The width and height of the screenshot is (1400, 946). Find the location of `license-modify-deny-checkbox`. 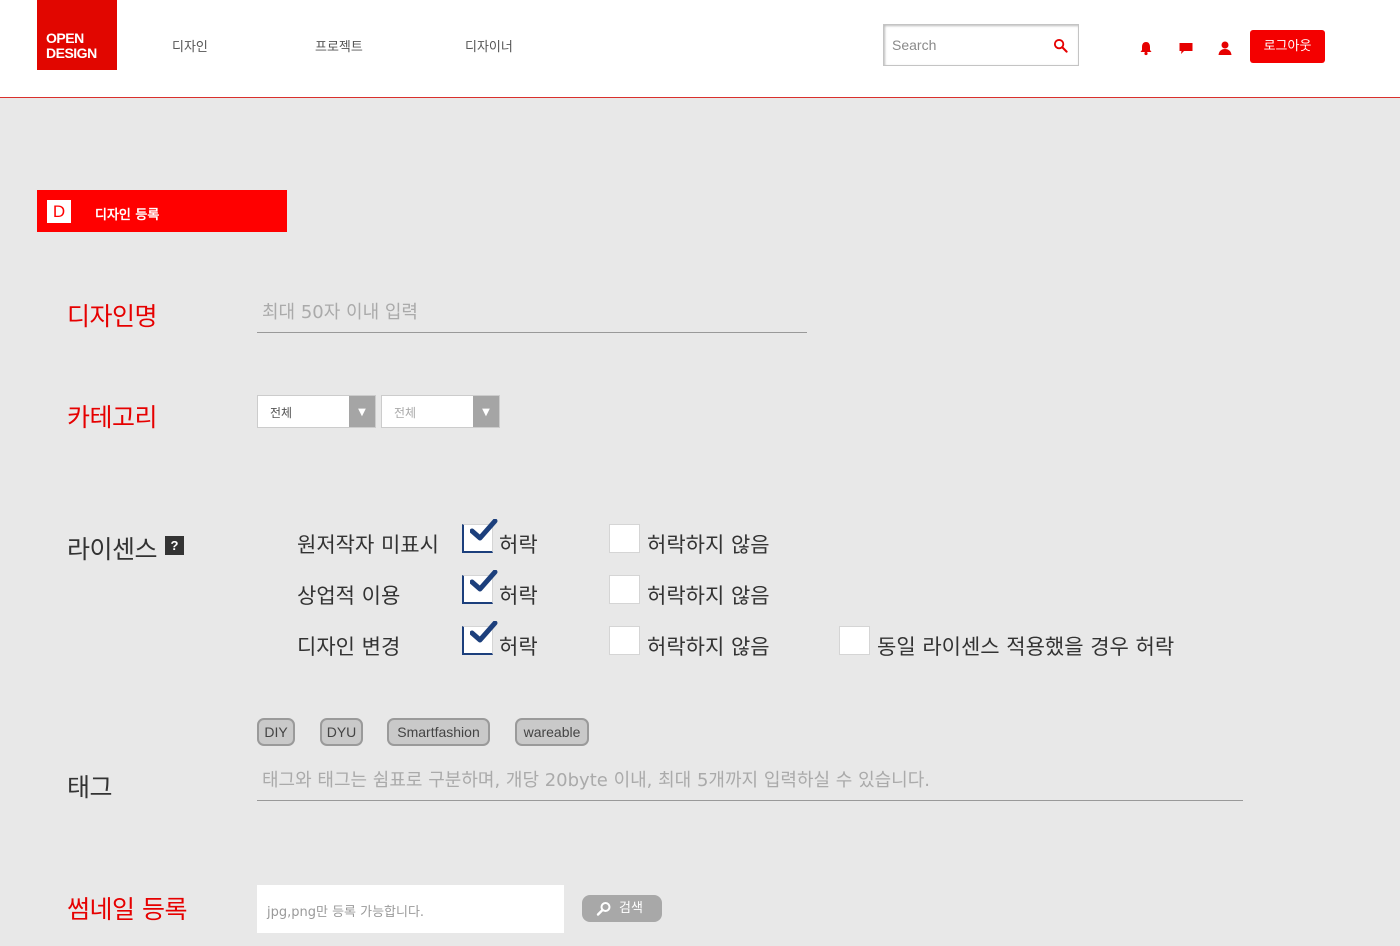

license-modify-deny-checkbox is located at coordinates (624, 640).